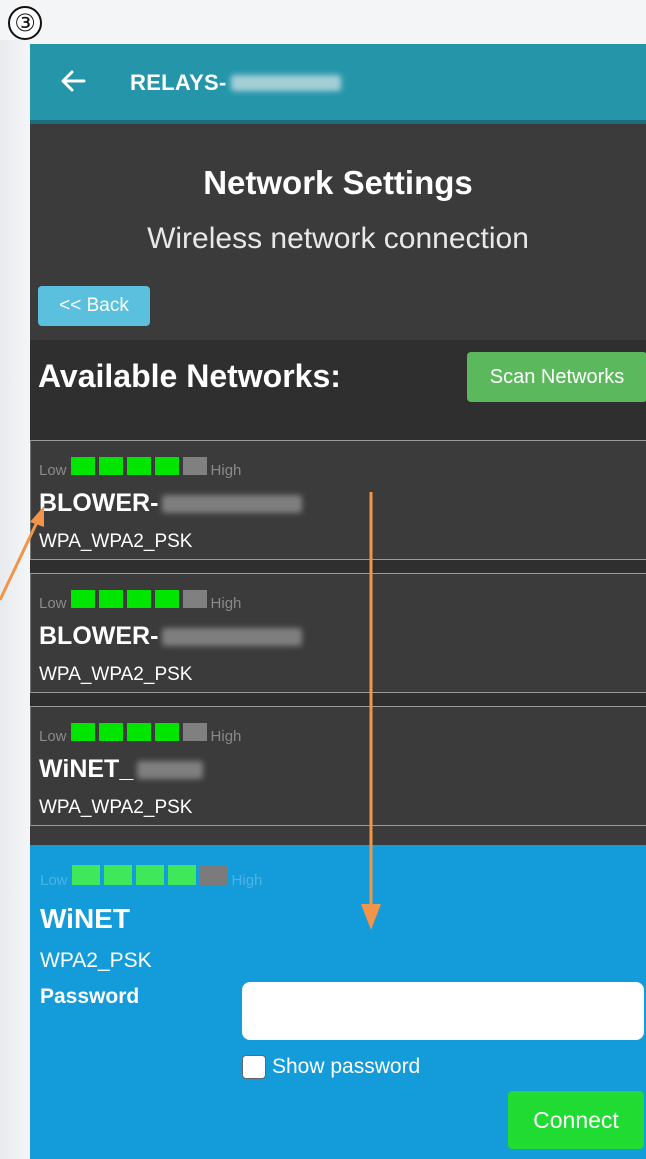  Describe the element at coordinates (338, 182) in the screenshot. I see `page-title: Network Settings` at that location.